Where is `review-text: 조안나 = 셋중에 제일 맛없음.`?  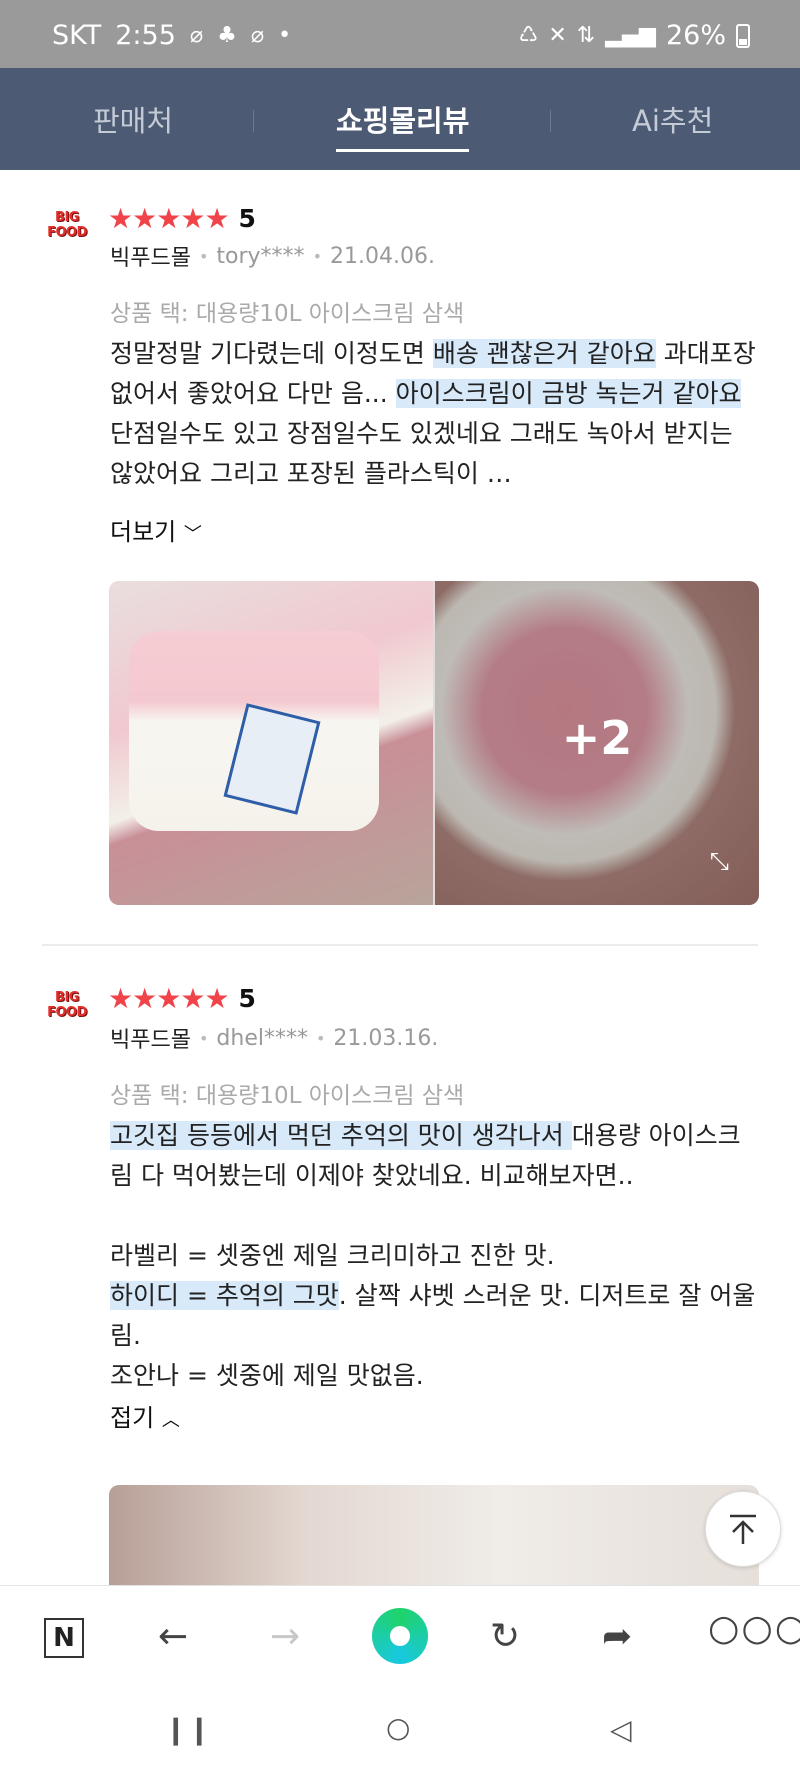
review-text: 조안나 = 셋중에 제일 맛없음. is located at coordinates (267, 1375).